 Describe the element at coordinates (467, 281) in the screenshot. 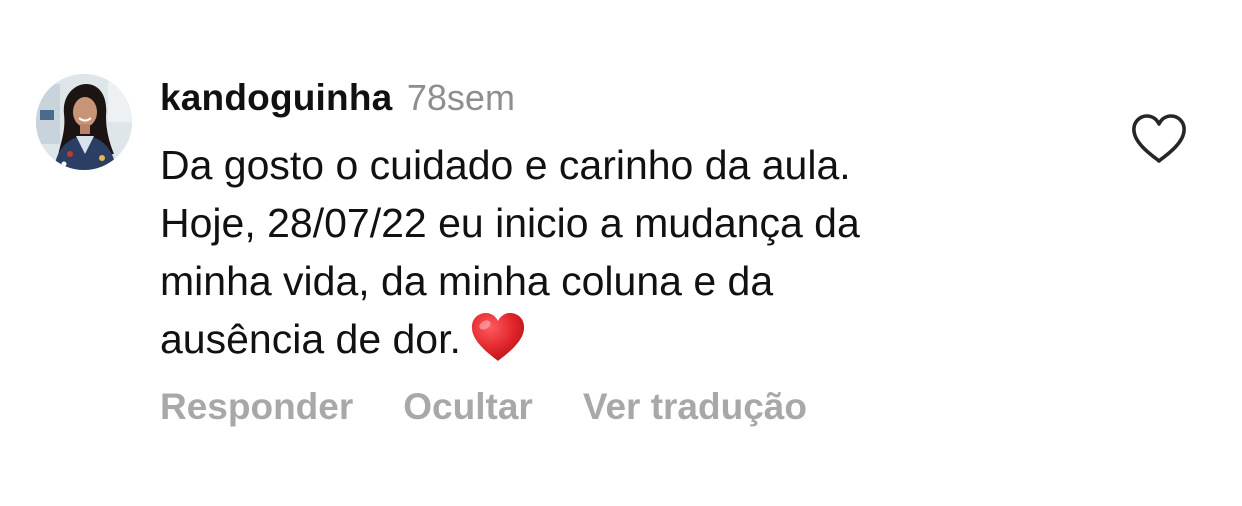

I see `comment-text-line: minha vida, da minha coluna e da` at that location.